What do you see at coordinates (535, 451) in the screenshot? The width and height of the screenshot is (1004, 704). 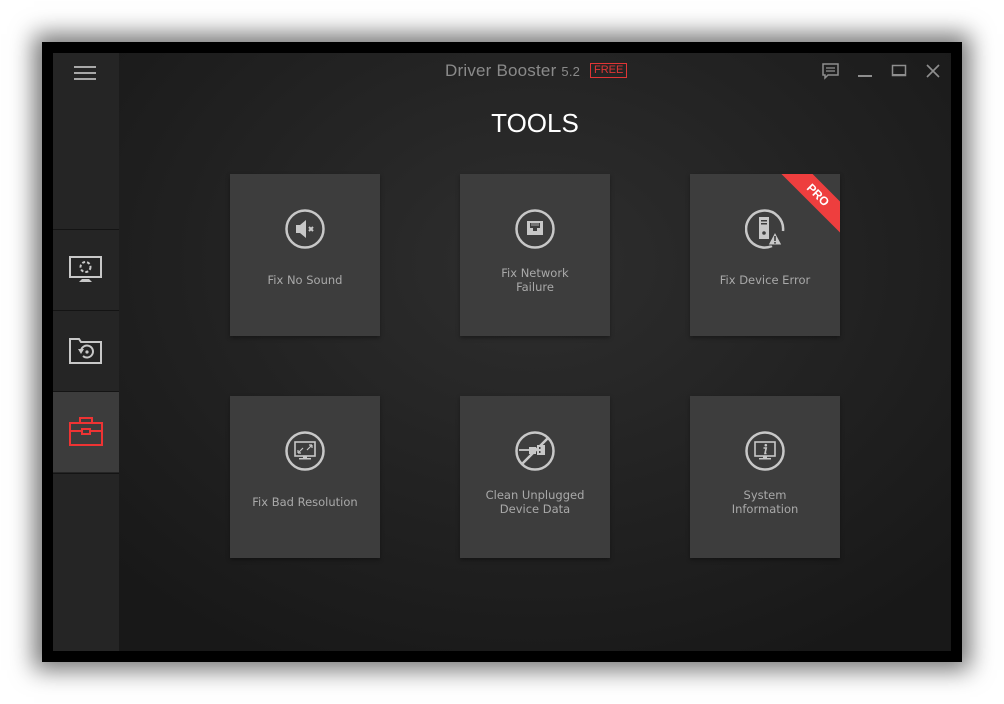 I see `usb-unplugged-icon` at bounding box center [535, 451].